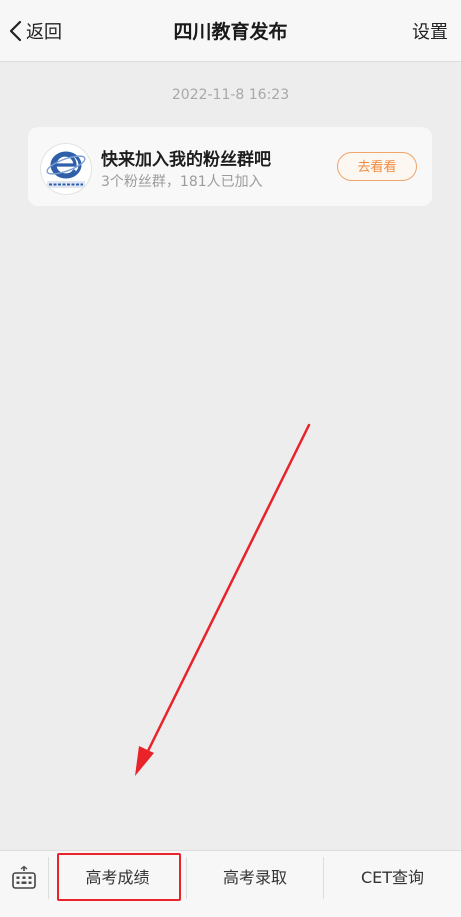 The height and width of the screenshot is (917, 461). I want to click on avatar, so click(66, 169).